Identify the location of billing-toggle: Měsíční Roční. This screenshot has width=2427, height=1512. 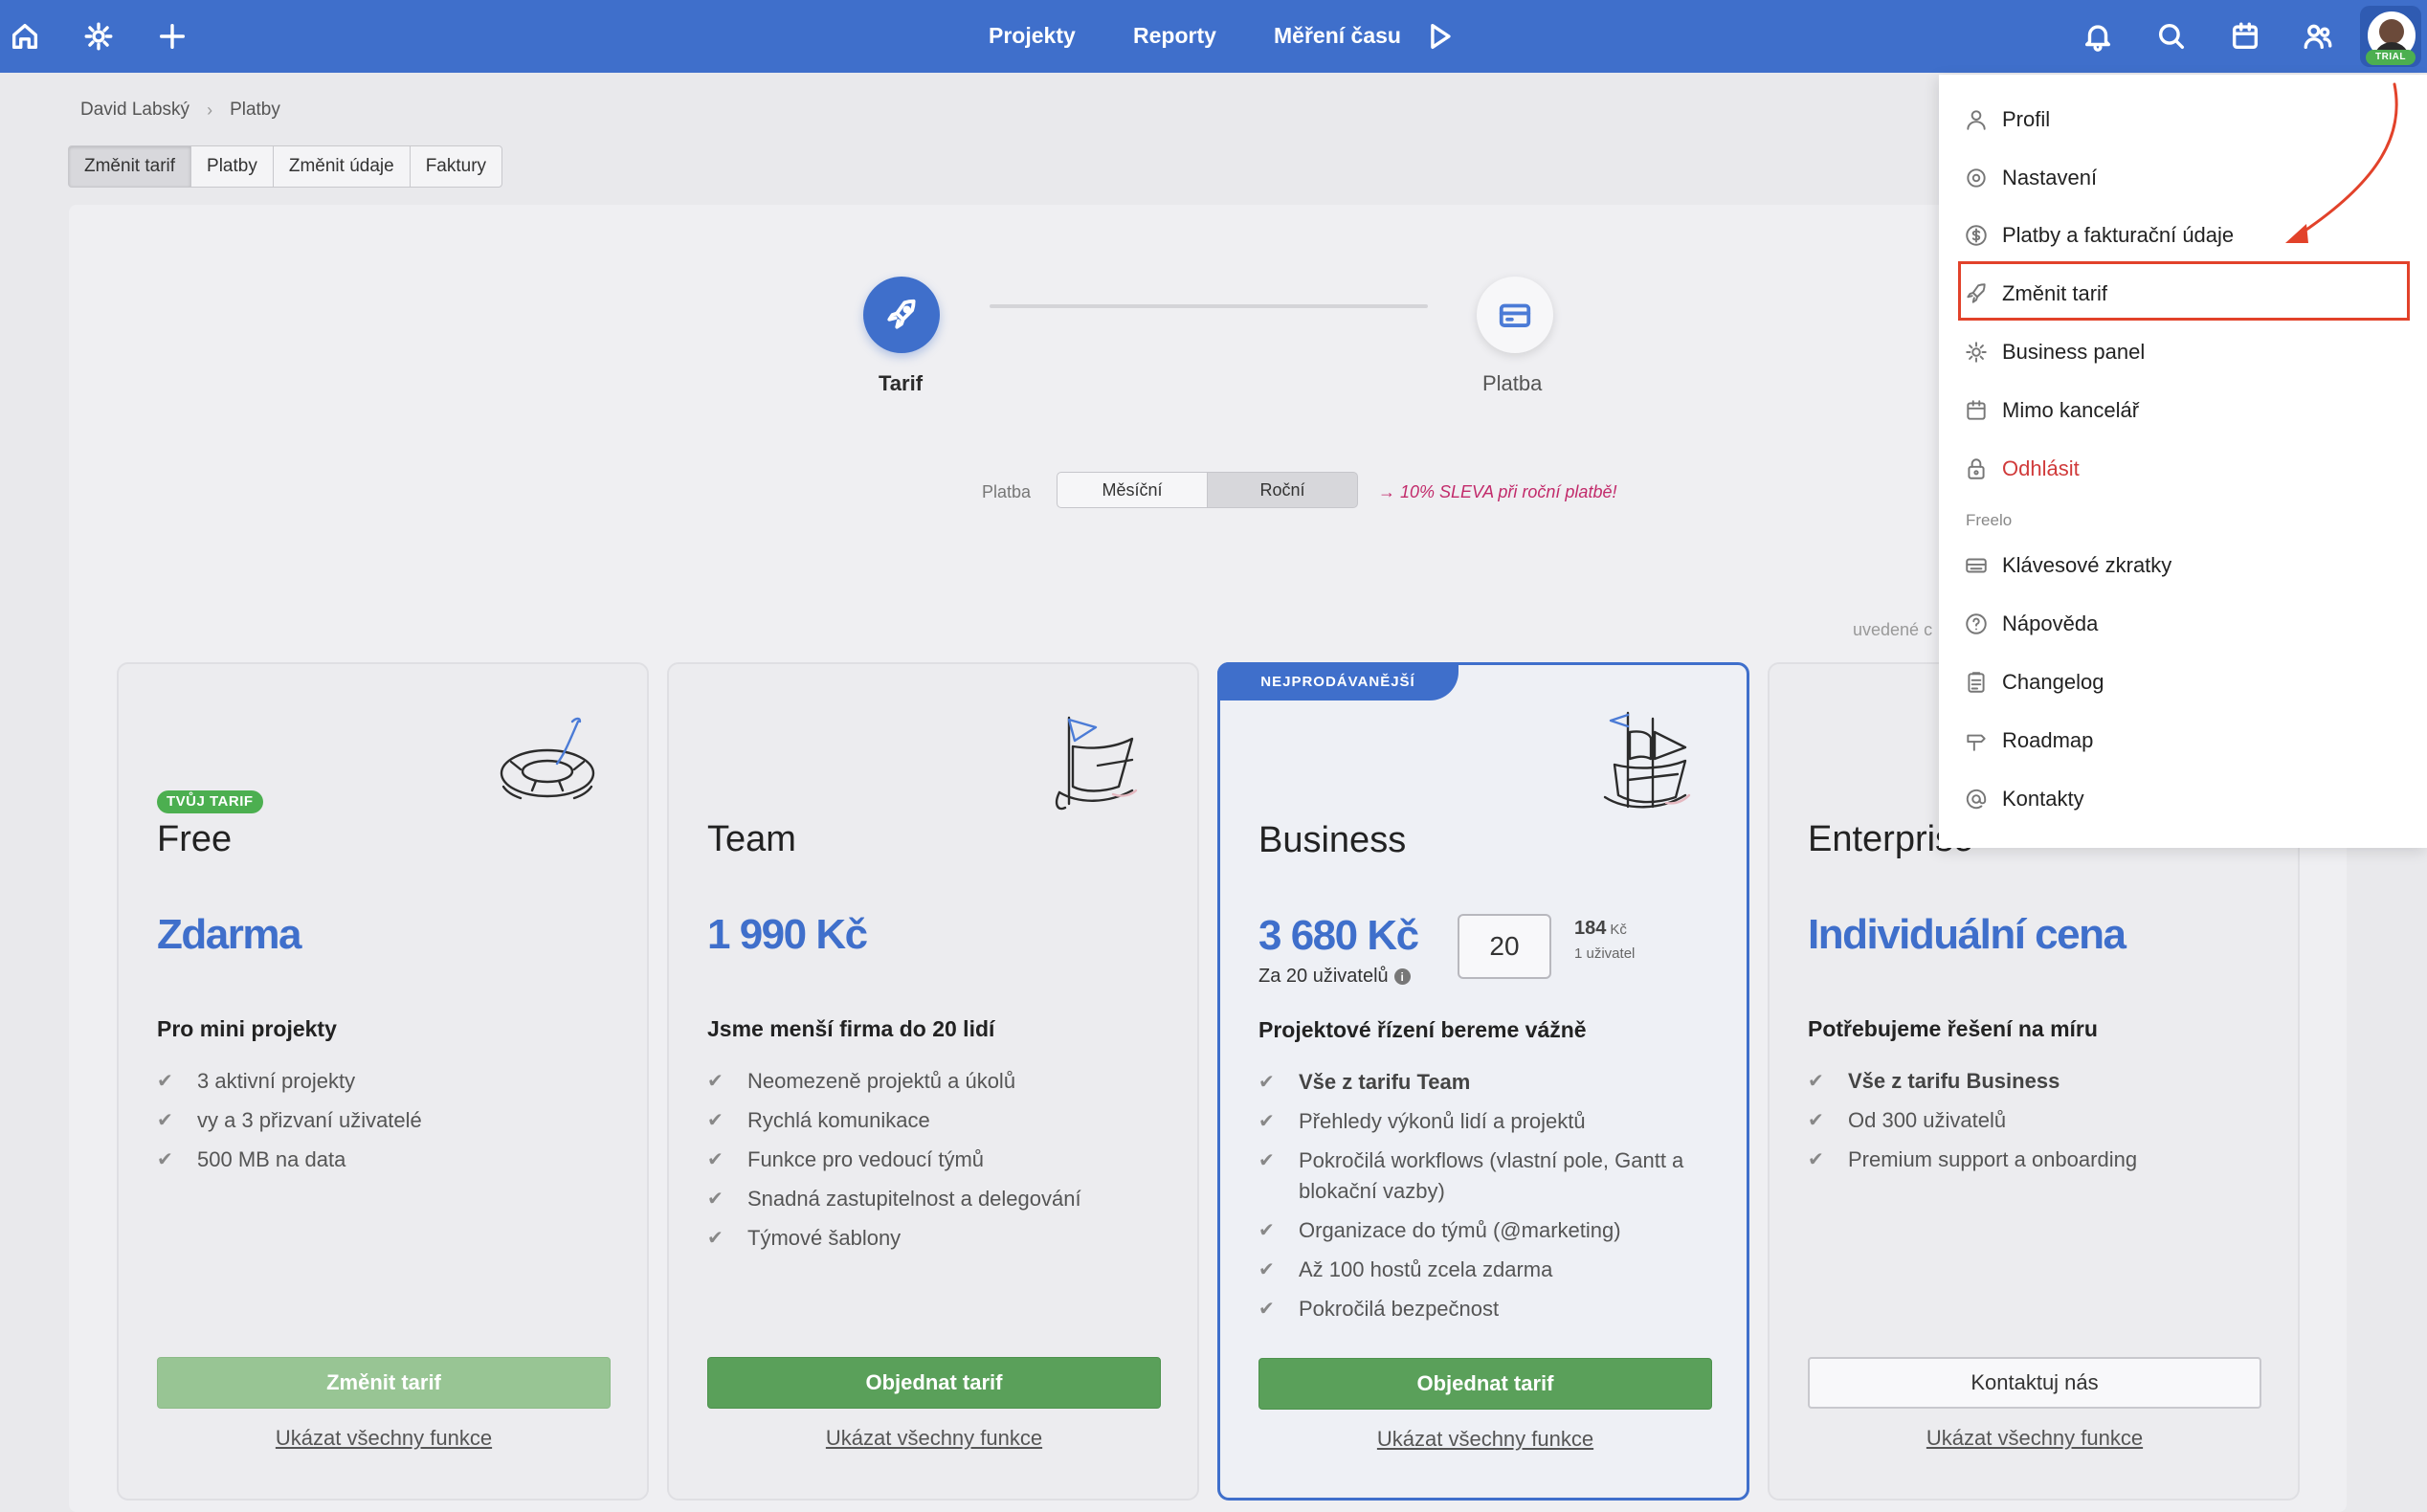
(1207, 490).